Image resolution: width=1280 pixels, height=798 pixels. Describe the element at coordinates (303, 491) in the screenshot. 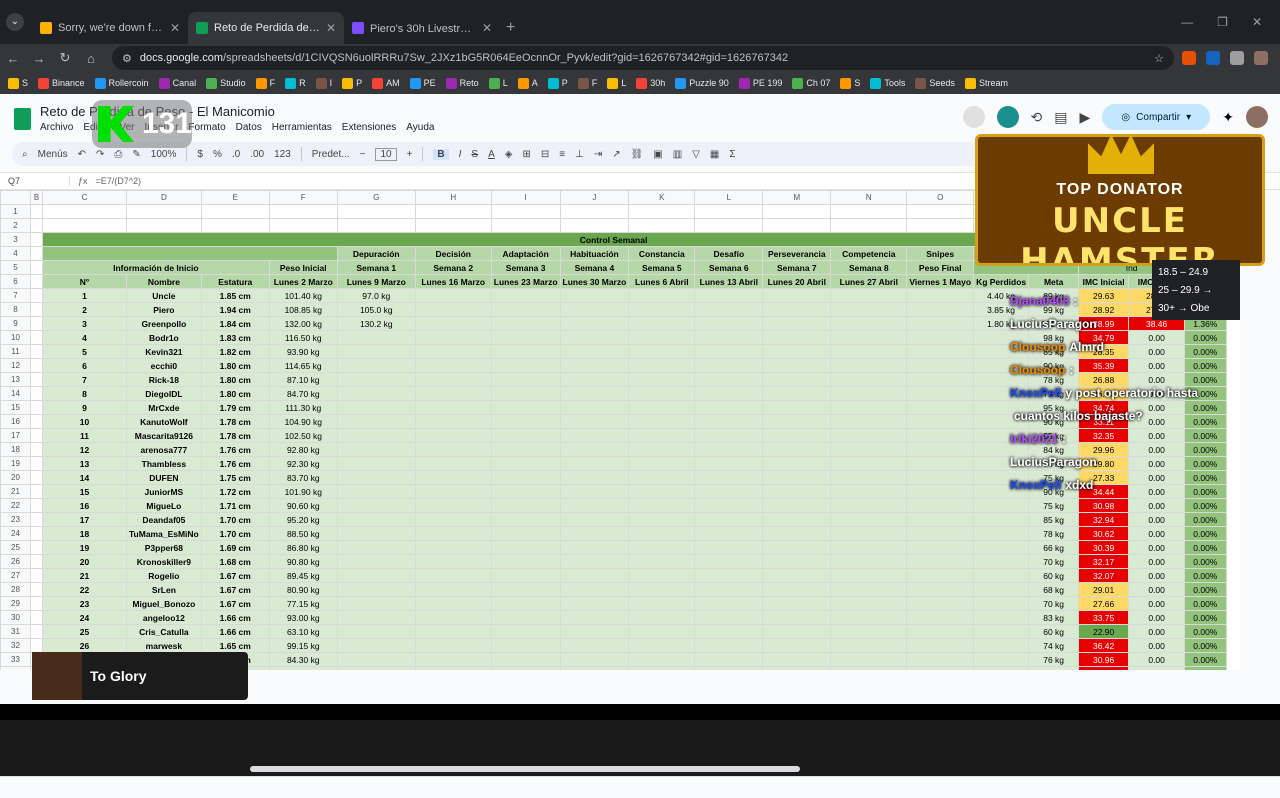

I see `initial-weight: 101.90 kg` at that location.